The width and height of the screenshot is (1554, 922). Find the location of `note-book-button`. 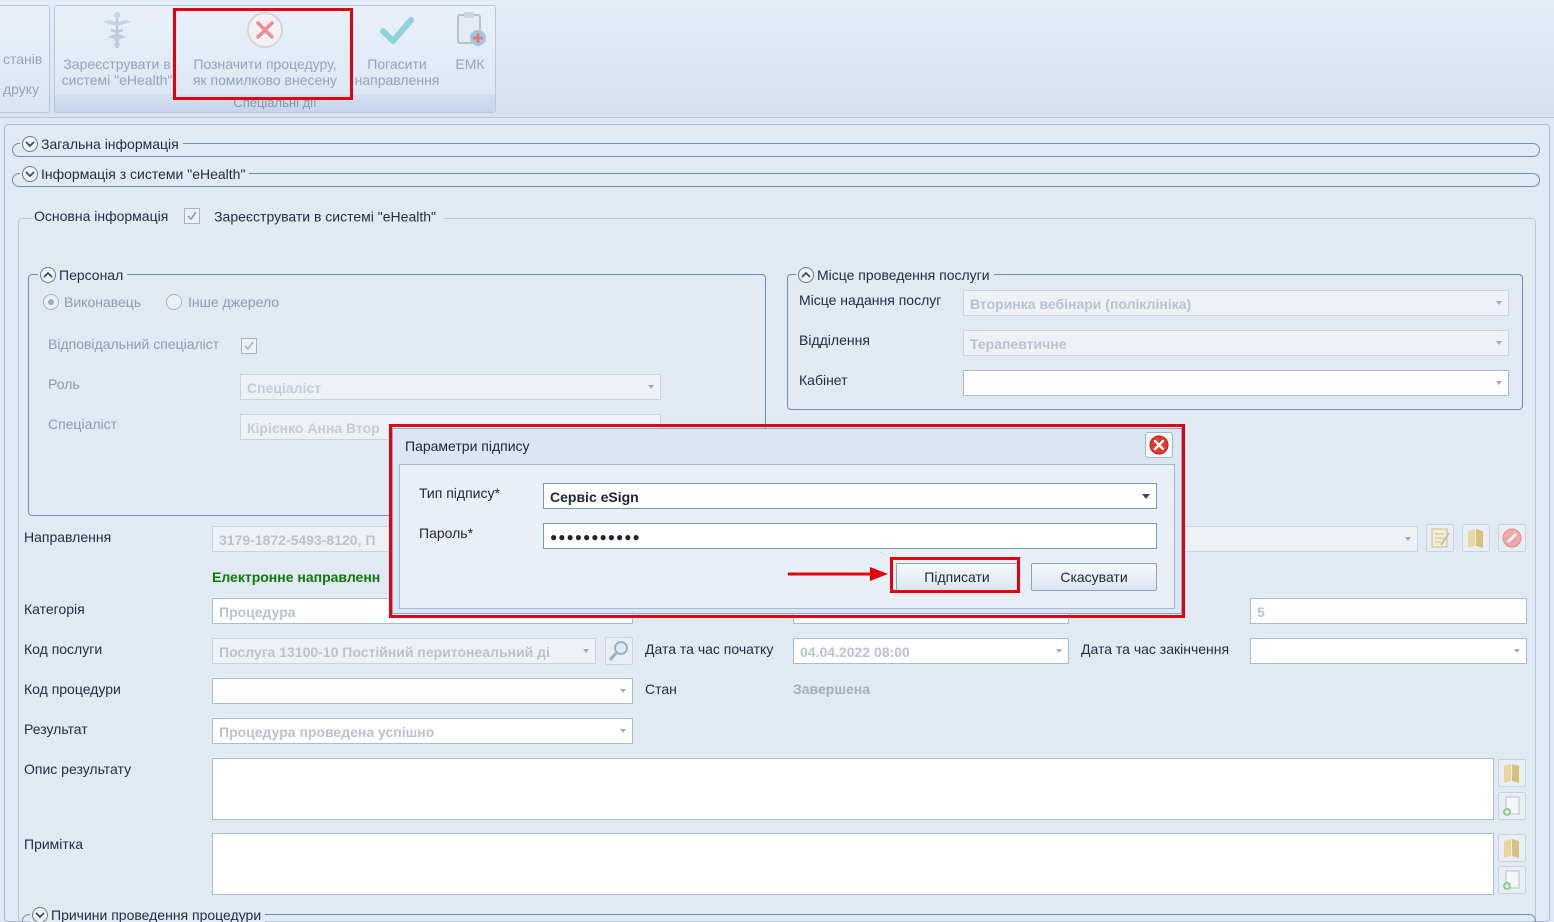

note-book-button is located at coordinates (1512, 848).